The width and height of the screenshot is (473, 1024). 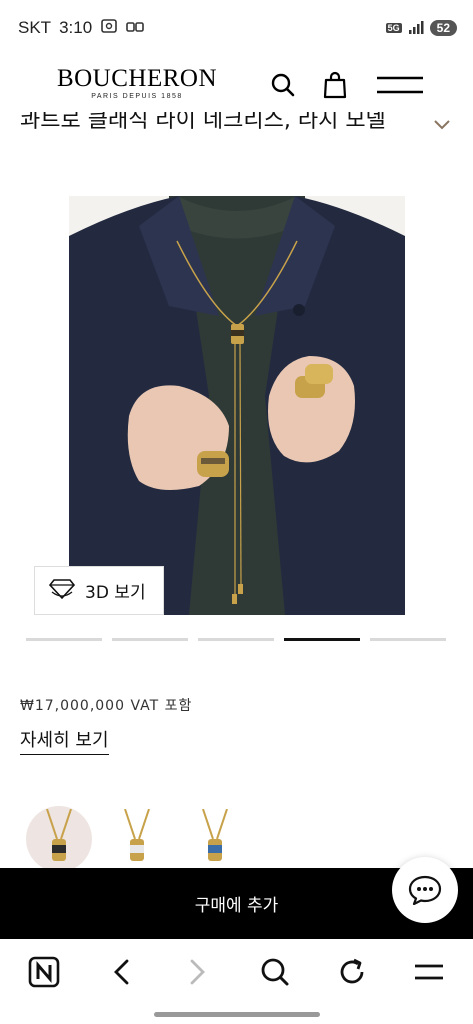 What do you see at coordinates (443, 28) in the screenshot?
I see `battery-badge: 52` at bounding box center [443, 28].